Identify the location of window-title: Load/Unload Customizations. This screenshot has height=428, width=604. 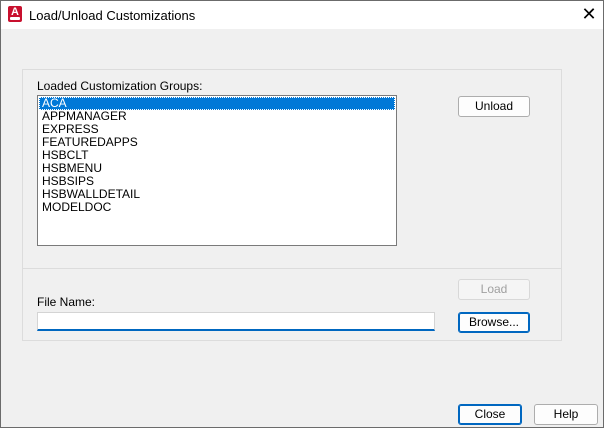
(112, 15).